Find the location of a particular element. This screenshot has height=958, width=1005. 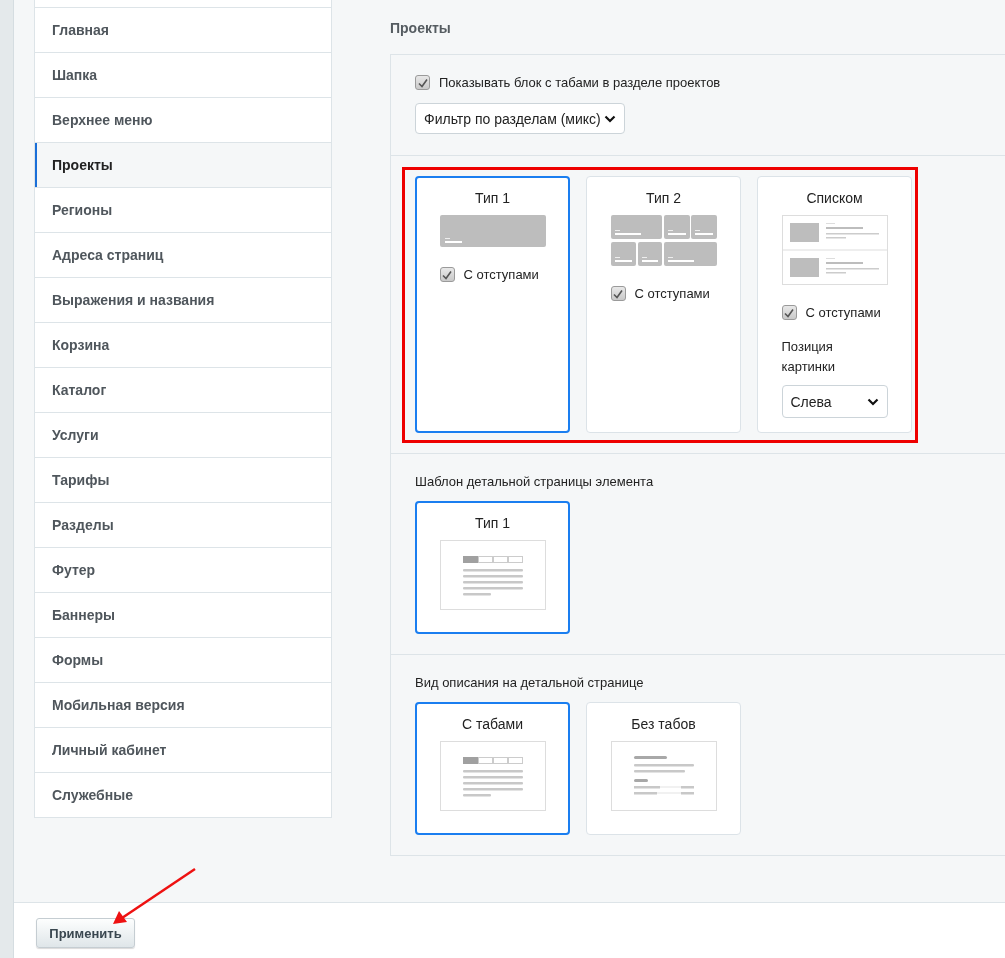

option-card: Тип 2 С отступами is located at coordinates (663, 304).